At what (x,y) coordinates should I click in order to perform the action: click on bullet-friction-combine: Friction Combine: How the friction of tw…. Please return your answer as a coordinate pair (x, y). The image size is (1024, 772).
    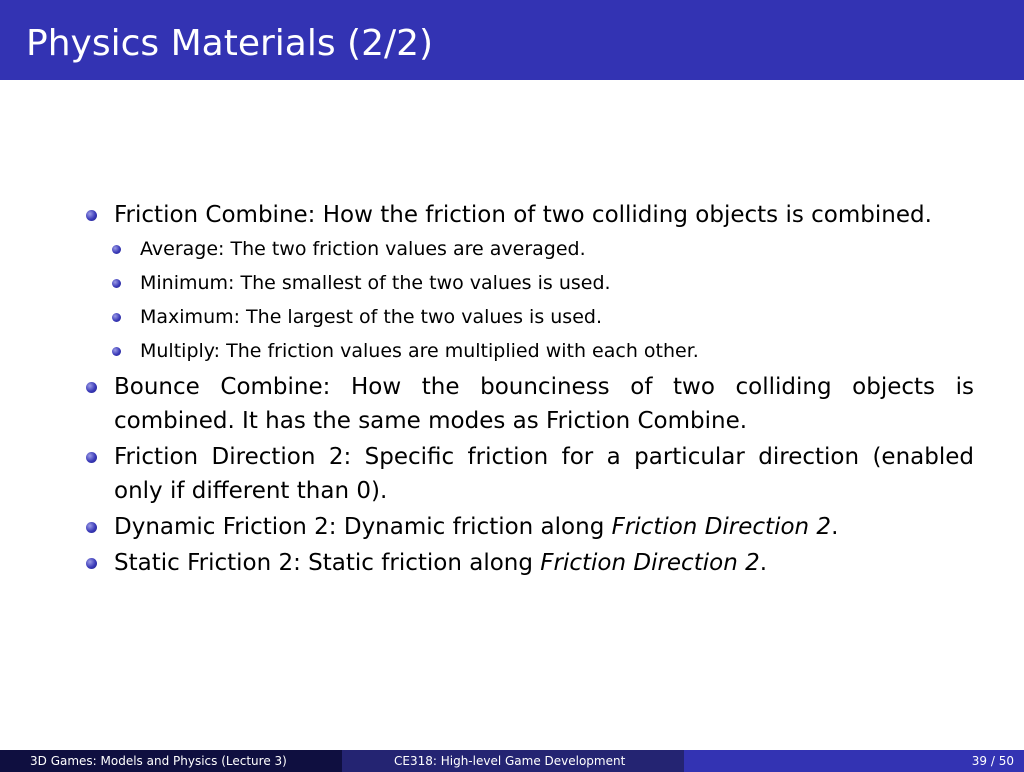
    Looking at the image, I should click on (529, 215).